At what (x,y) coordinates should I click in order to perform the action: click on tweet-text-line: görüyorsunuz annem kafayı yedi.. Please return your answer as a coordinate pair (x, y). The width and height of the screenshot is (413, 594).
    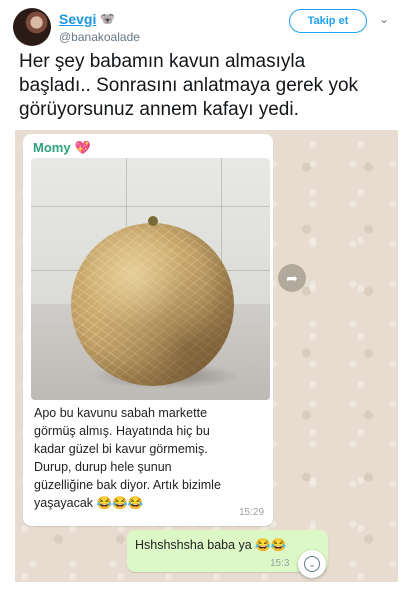
    Looking at the image, I should click on (159, 109).